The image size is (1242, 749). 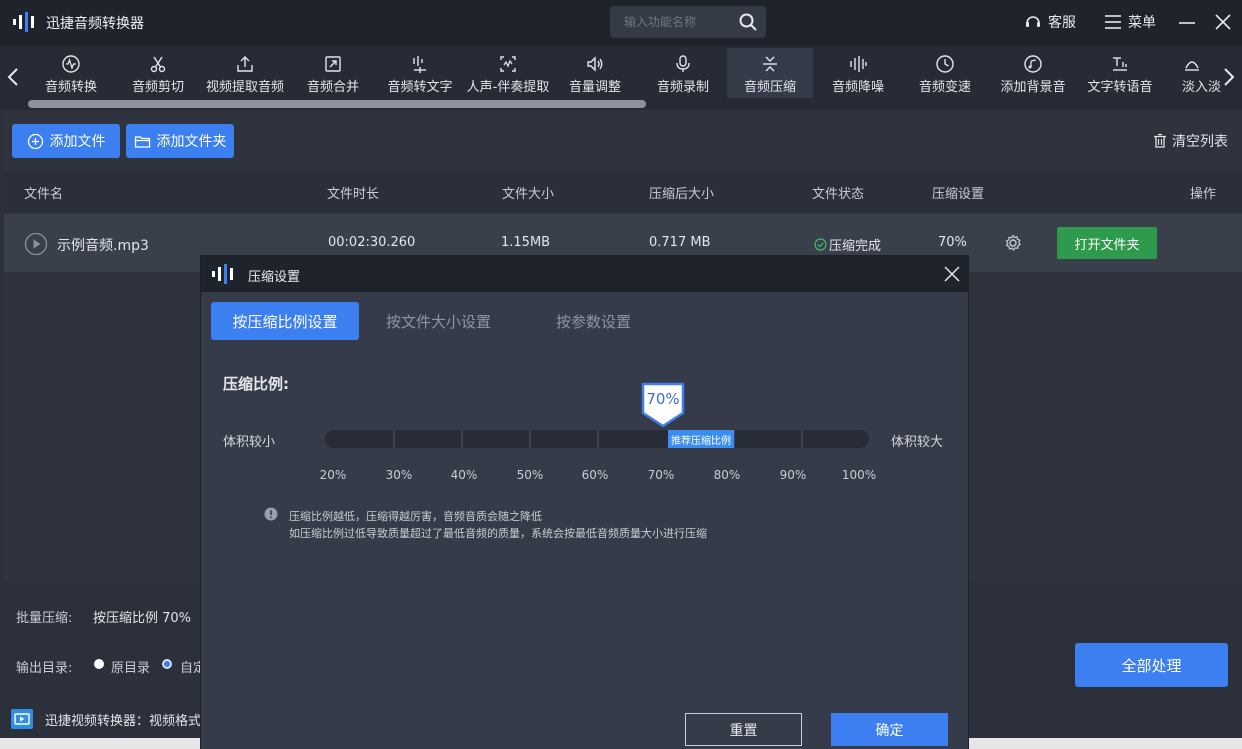 I want to click on customer-service-button: 客服, so click(x=1050, y=22).